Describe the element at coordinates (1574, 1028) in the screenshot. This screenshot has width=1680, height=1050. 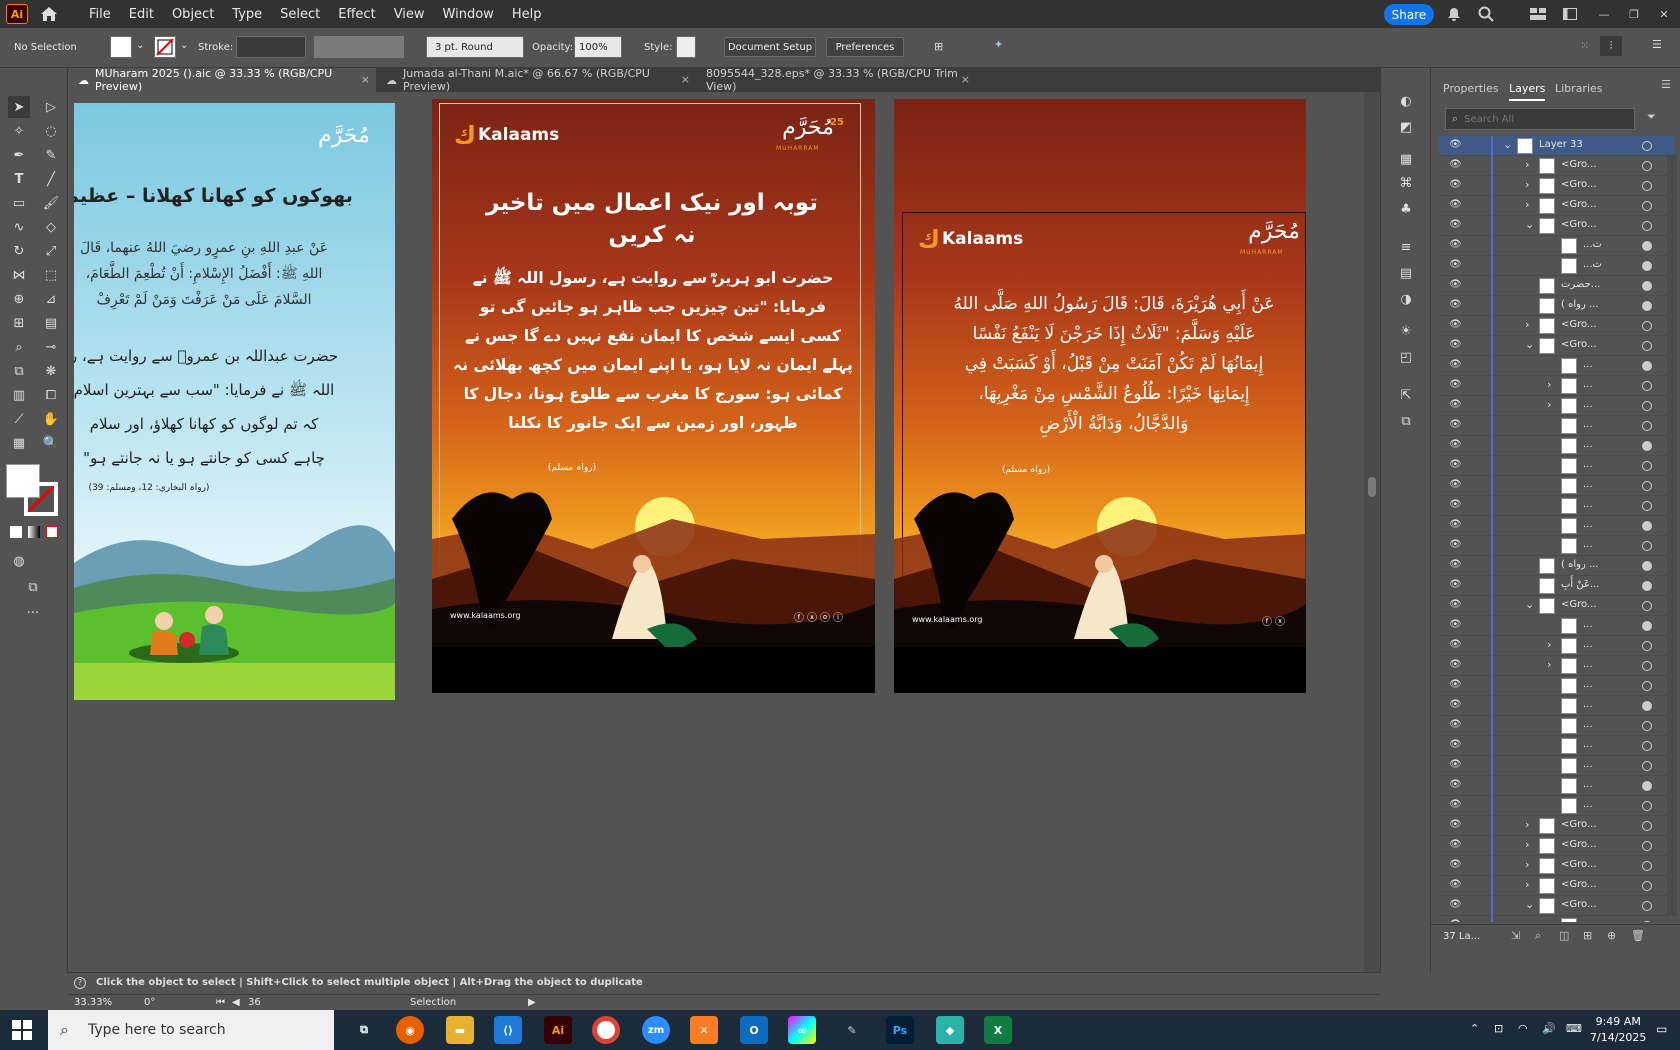
I see `keyboard-icon: ⌨` at that location.